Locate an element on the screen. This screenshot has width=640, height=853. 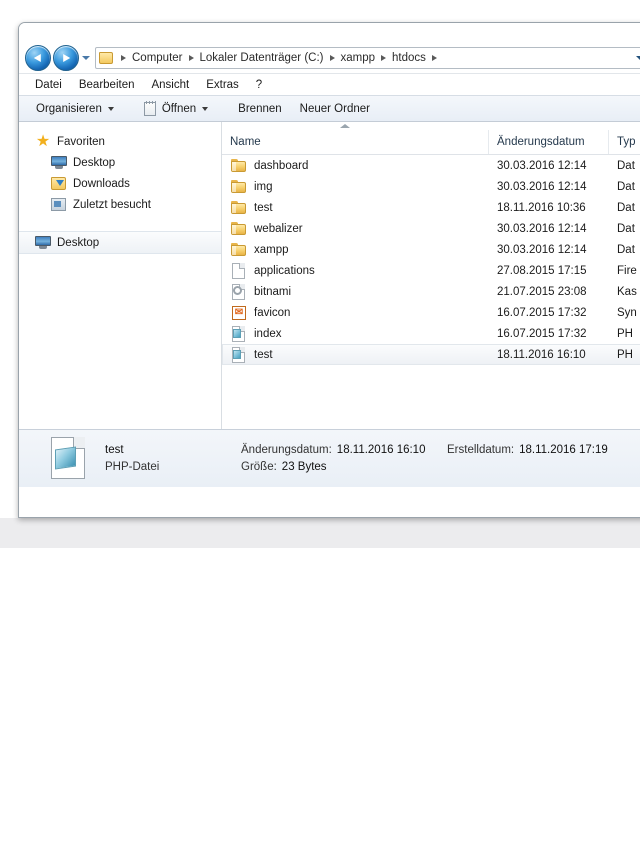
table-row: img 30.03.2016 12:14 Dat is located at coordinates (431, 186).